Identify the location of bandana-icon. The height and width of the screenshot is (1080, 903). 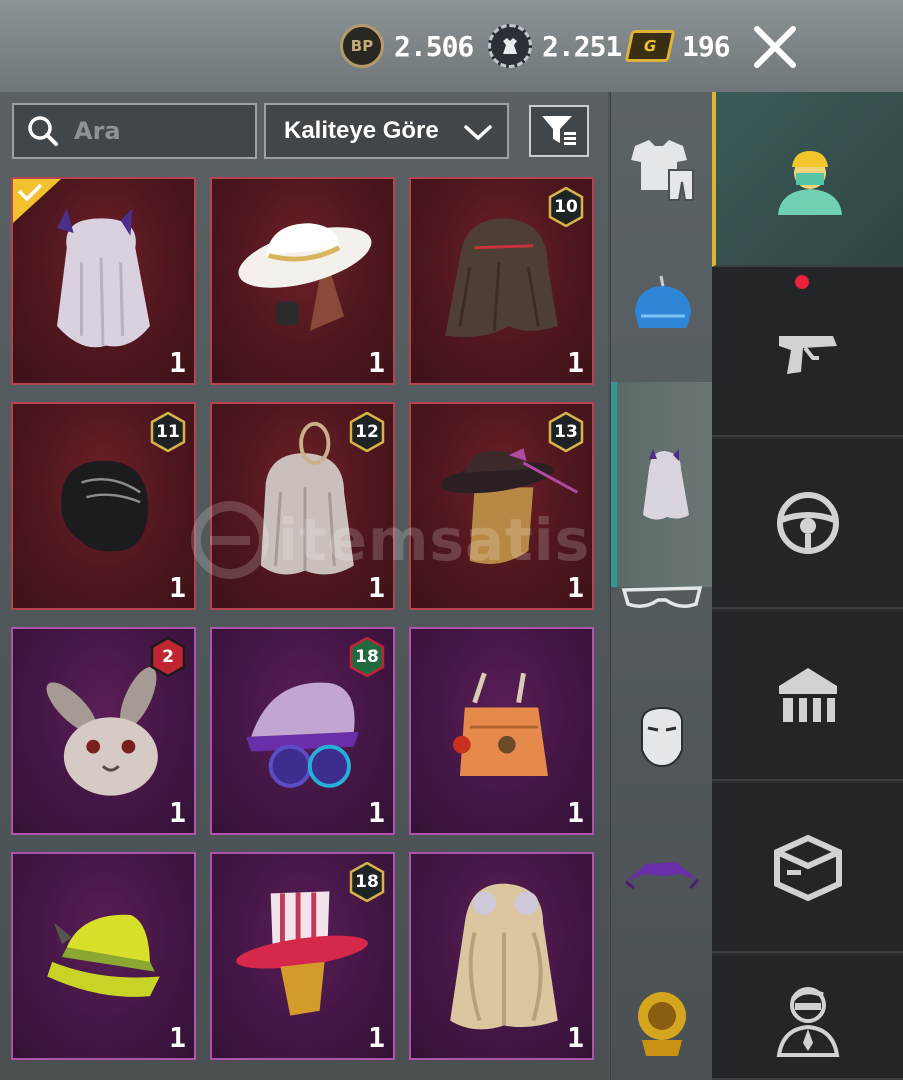
(662, 876).